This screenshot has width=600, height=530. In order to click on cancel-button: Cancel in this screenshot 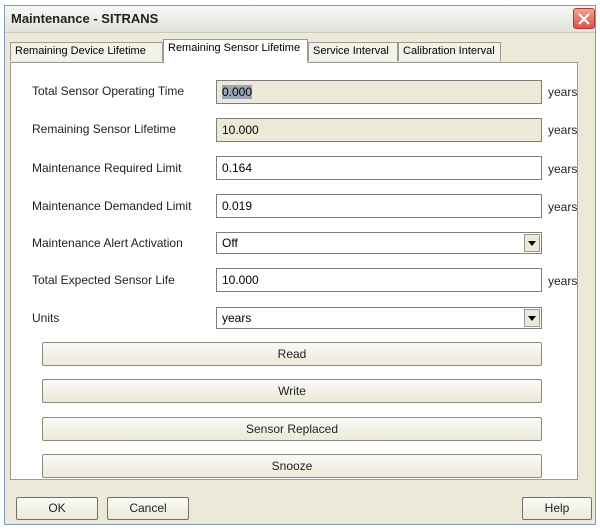, I will do `click(148, 508)`.